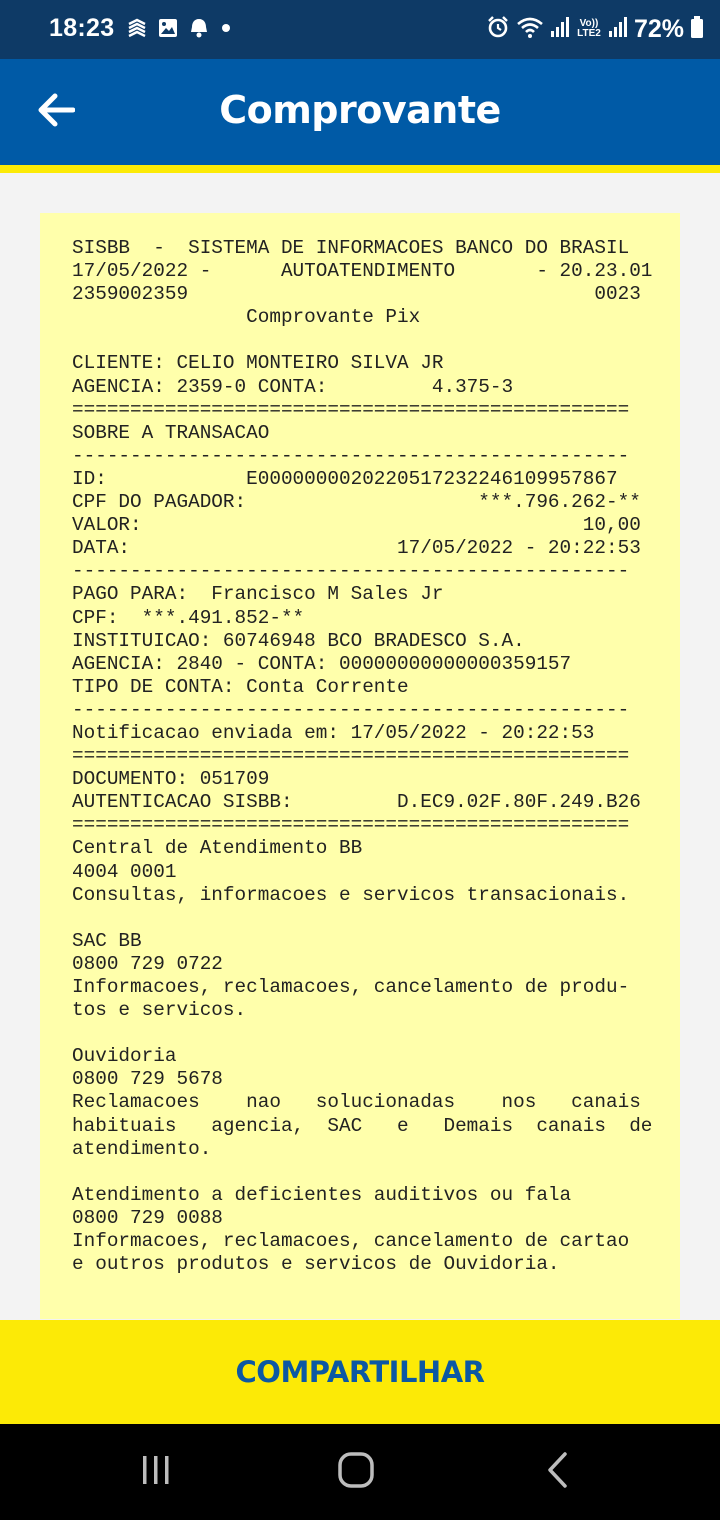 The height and width of the screenshot is (1520, 720). Describe the element at coordinates (240, 686) in the screenshot. I see `receipt-line: TIPO DE CONTA: Conta Corrente` at that location.